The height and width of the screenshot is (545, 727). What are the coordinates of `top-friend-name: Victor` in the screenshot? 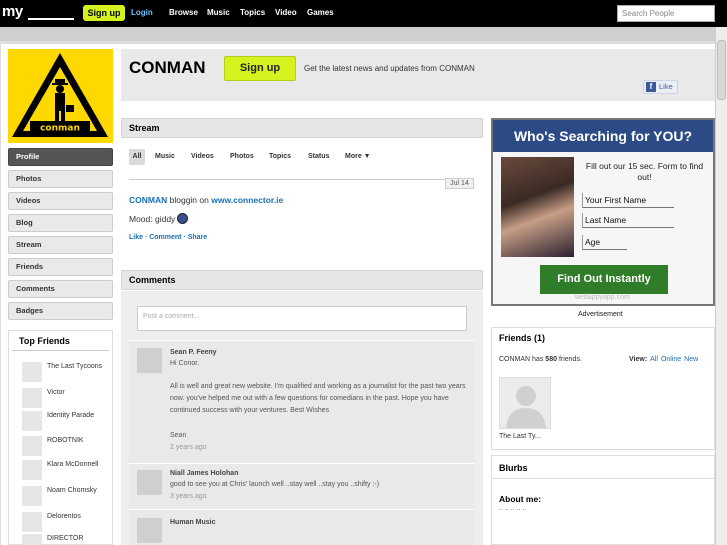 It's located at (79, 393).